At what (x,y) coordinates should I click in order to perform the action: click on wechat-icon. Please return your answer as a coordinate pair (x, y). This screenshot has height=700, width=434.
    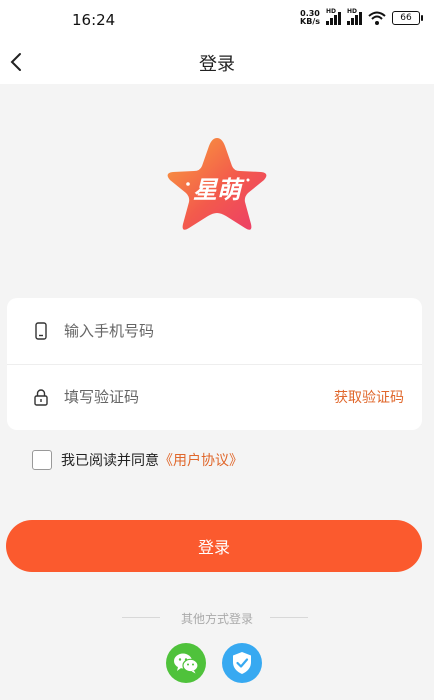
    Looking at the image, I should click on (186, 663).